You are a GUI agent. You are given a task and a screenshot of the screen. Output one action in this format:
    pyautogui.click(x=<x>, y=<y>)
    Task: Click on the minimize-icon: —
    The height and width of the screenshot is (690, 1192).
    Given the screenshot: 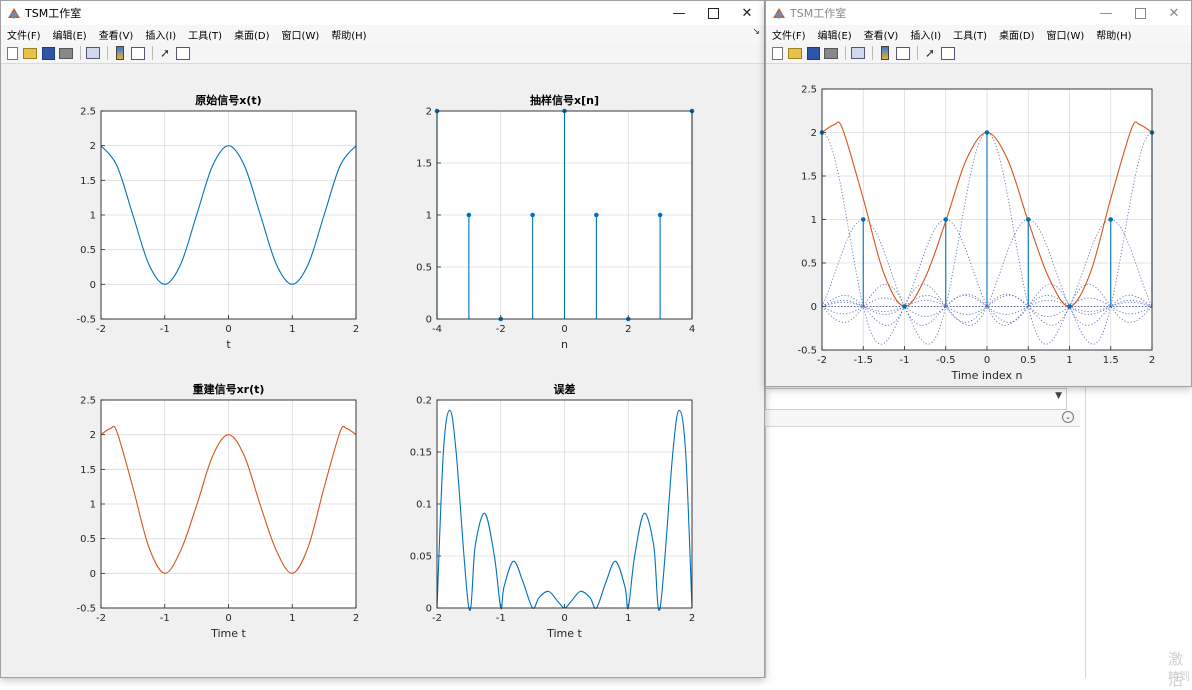 What is the action you would take?
    pyautogui.click(x=679, y=13)
    